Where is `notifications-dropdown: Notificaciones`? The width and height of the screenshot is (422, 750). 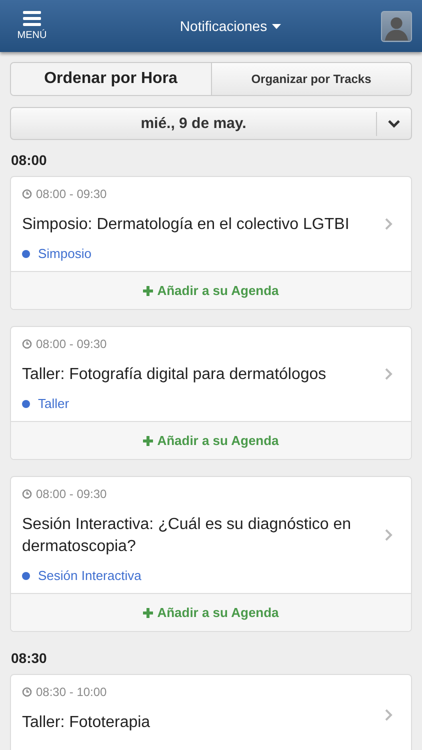 notifications-dropdown: Notificaciones is located at coordinates (231, 26).